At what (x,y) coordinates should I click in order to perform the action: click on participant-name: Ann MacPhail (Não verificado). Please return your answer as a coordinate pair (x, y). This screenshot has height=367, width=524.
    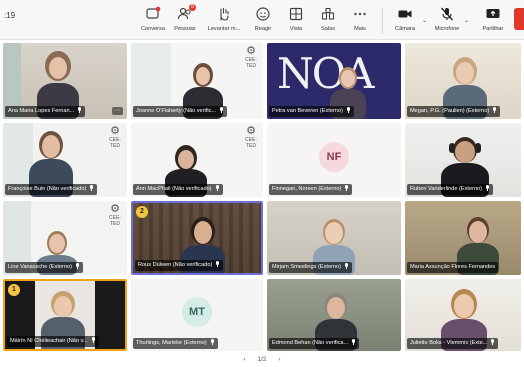
    Looking at the image, I should click on (178, 189).